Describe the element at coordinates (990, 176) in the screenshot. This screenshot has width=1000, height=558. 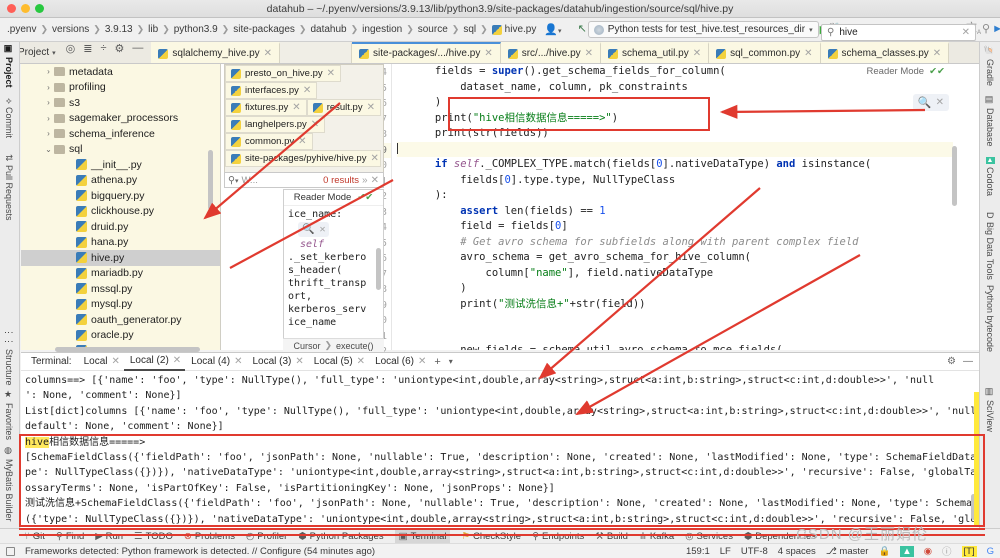
I see `sidebar-item-codota: ▲ Codota` at that location.